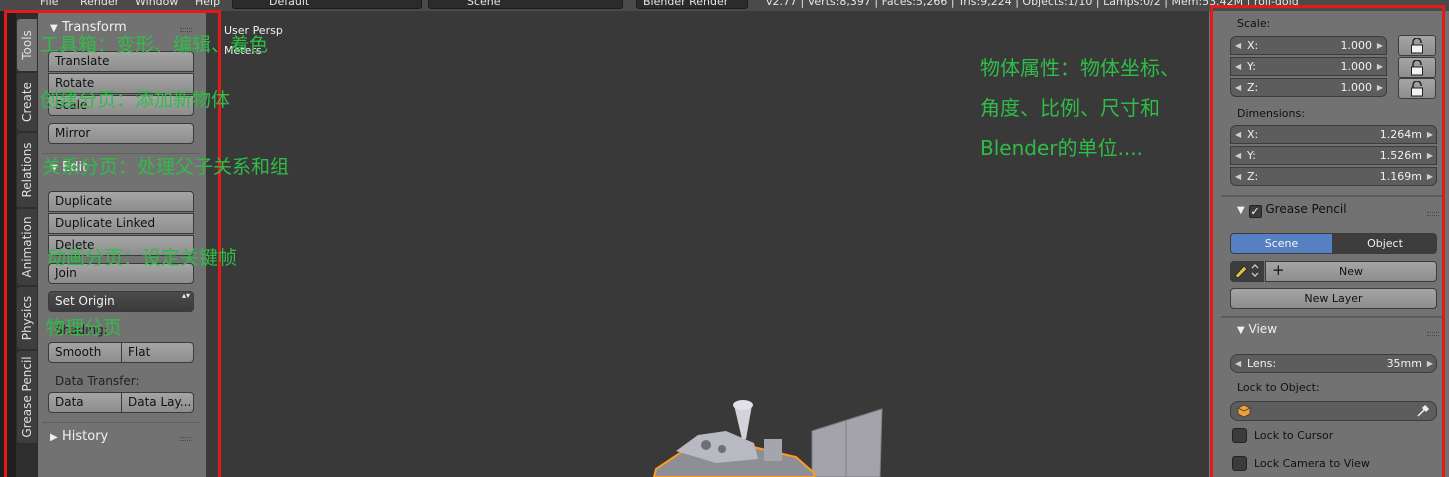 This screenshot has width=1449, height=477. I want to click on scene-selector: Scene, so click(525, 4).